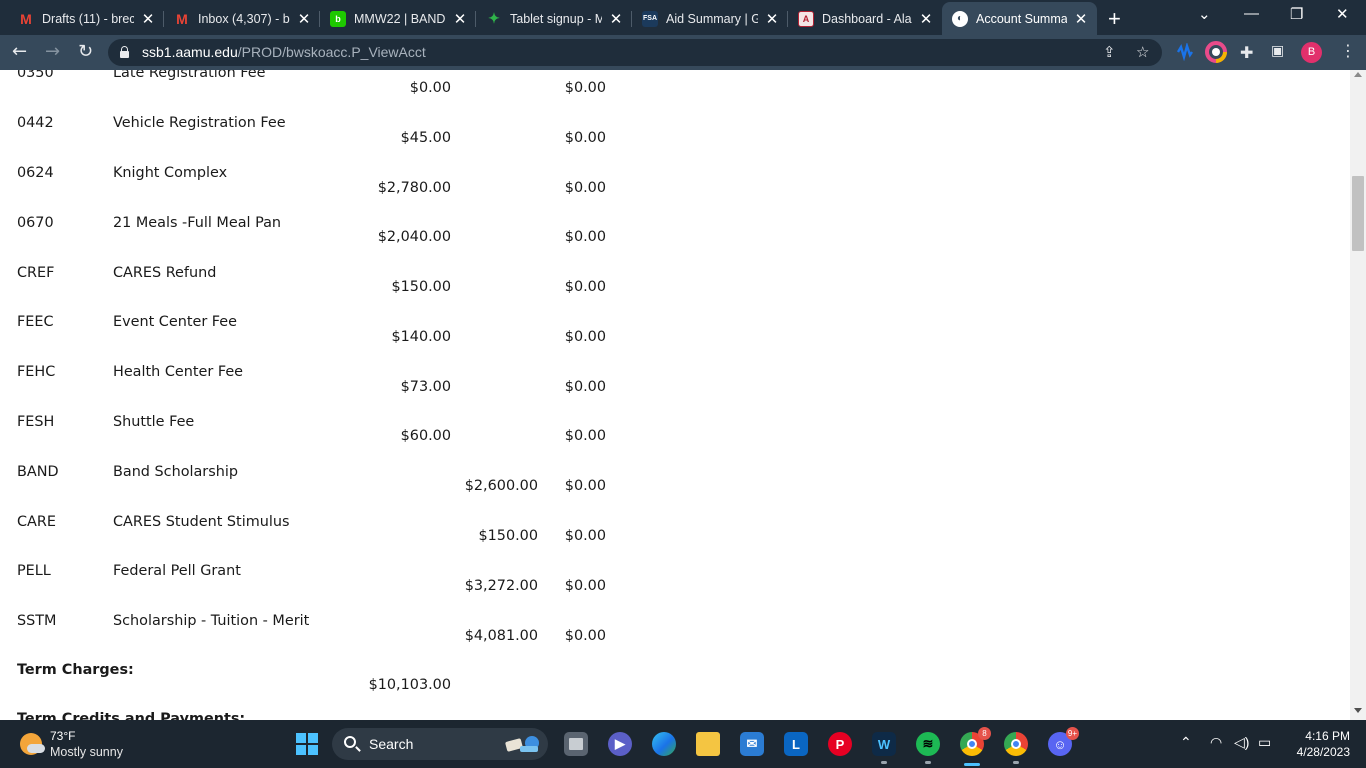  Describe the element at coordinates (1348, 50) in the screenshot. I see `menu-icon: ⋮` at that location.